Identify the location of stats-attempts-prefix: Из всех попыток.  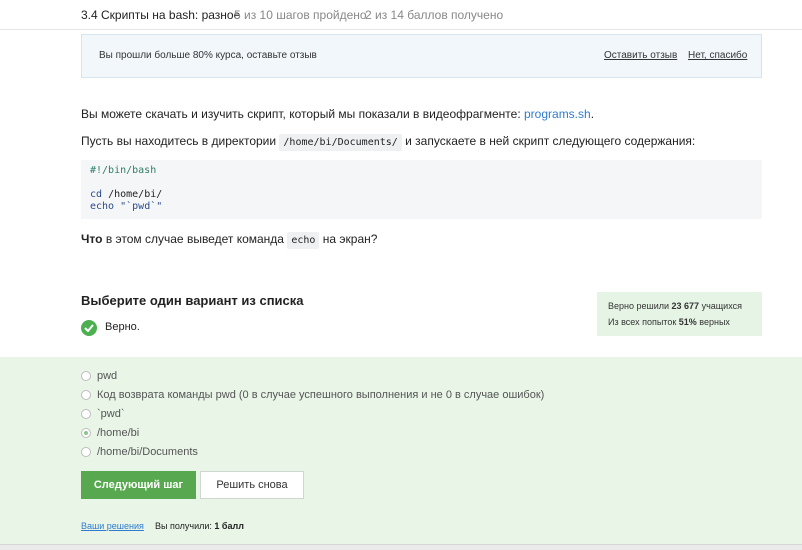
(643, 322).